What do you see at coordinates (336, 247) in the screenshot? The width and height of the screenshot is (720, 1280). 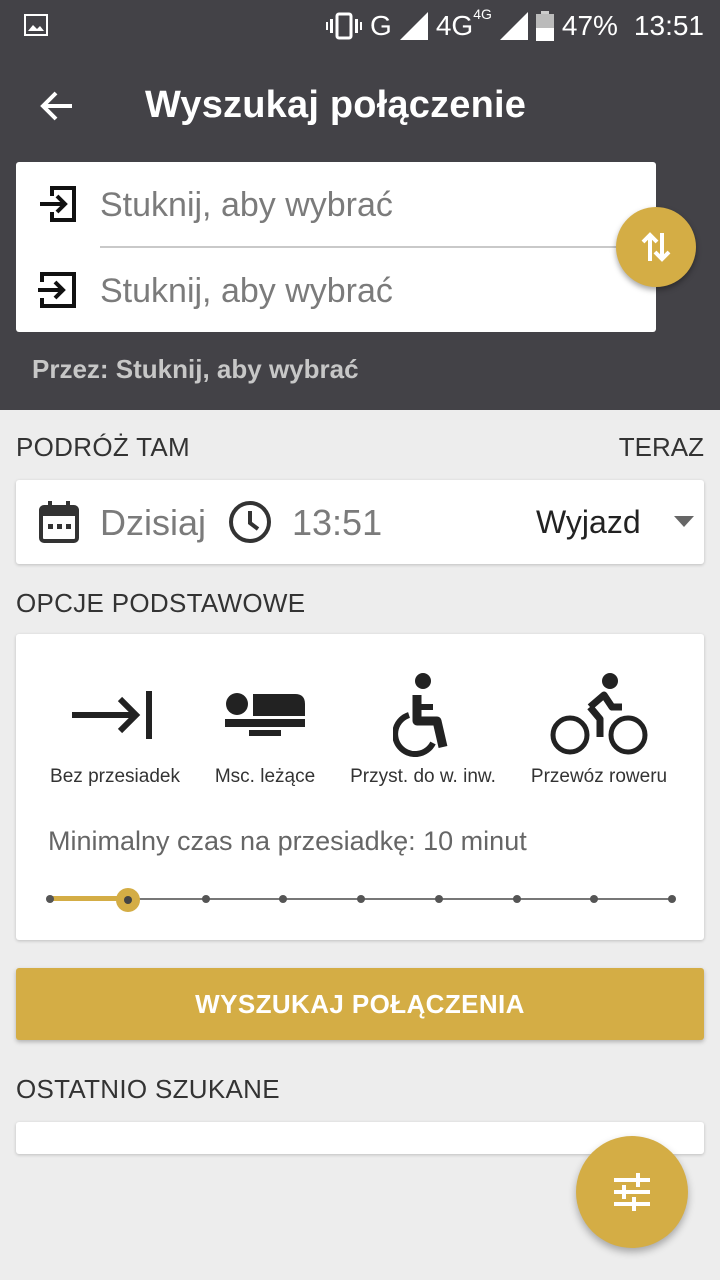 I see `route-card: Stuknij, aby wybrać Stuknij, aby wybrać` at bounding box center [336, 247].